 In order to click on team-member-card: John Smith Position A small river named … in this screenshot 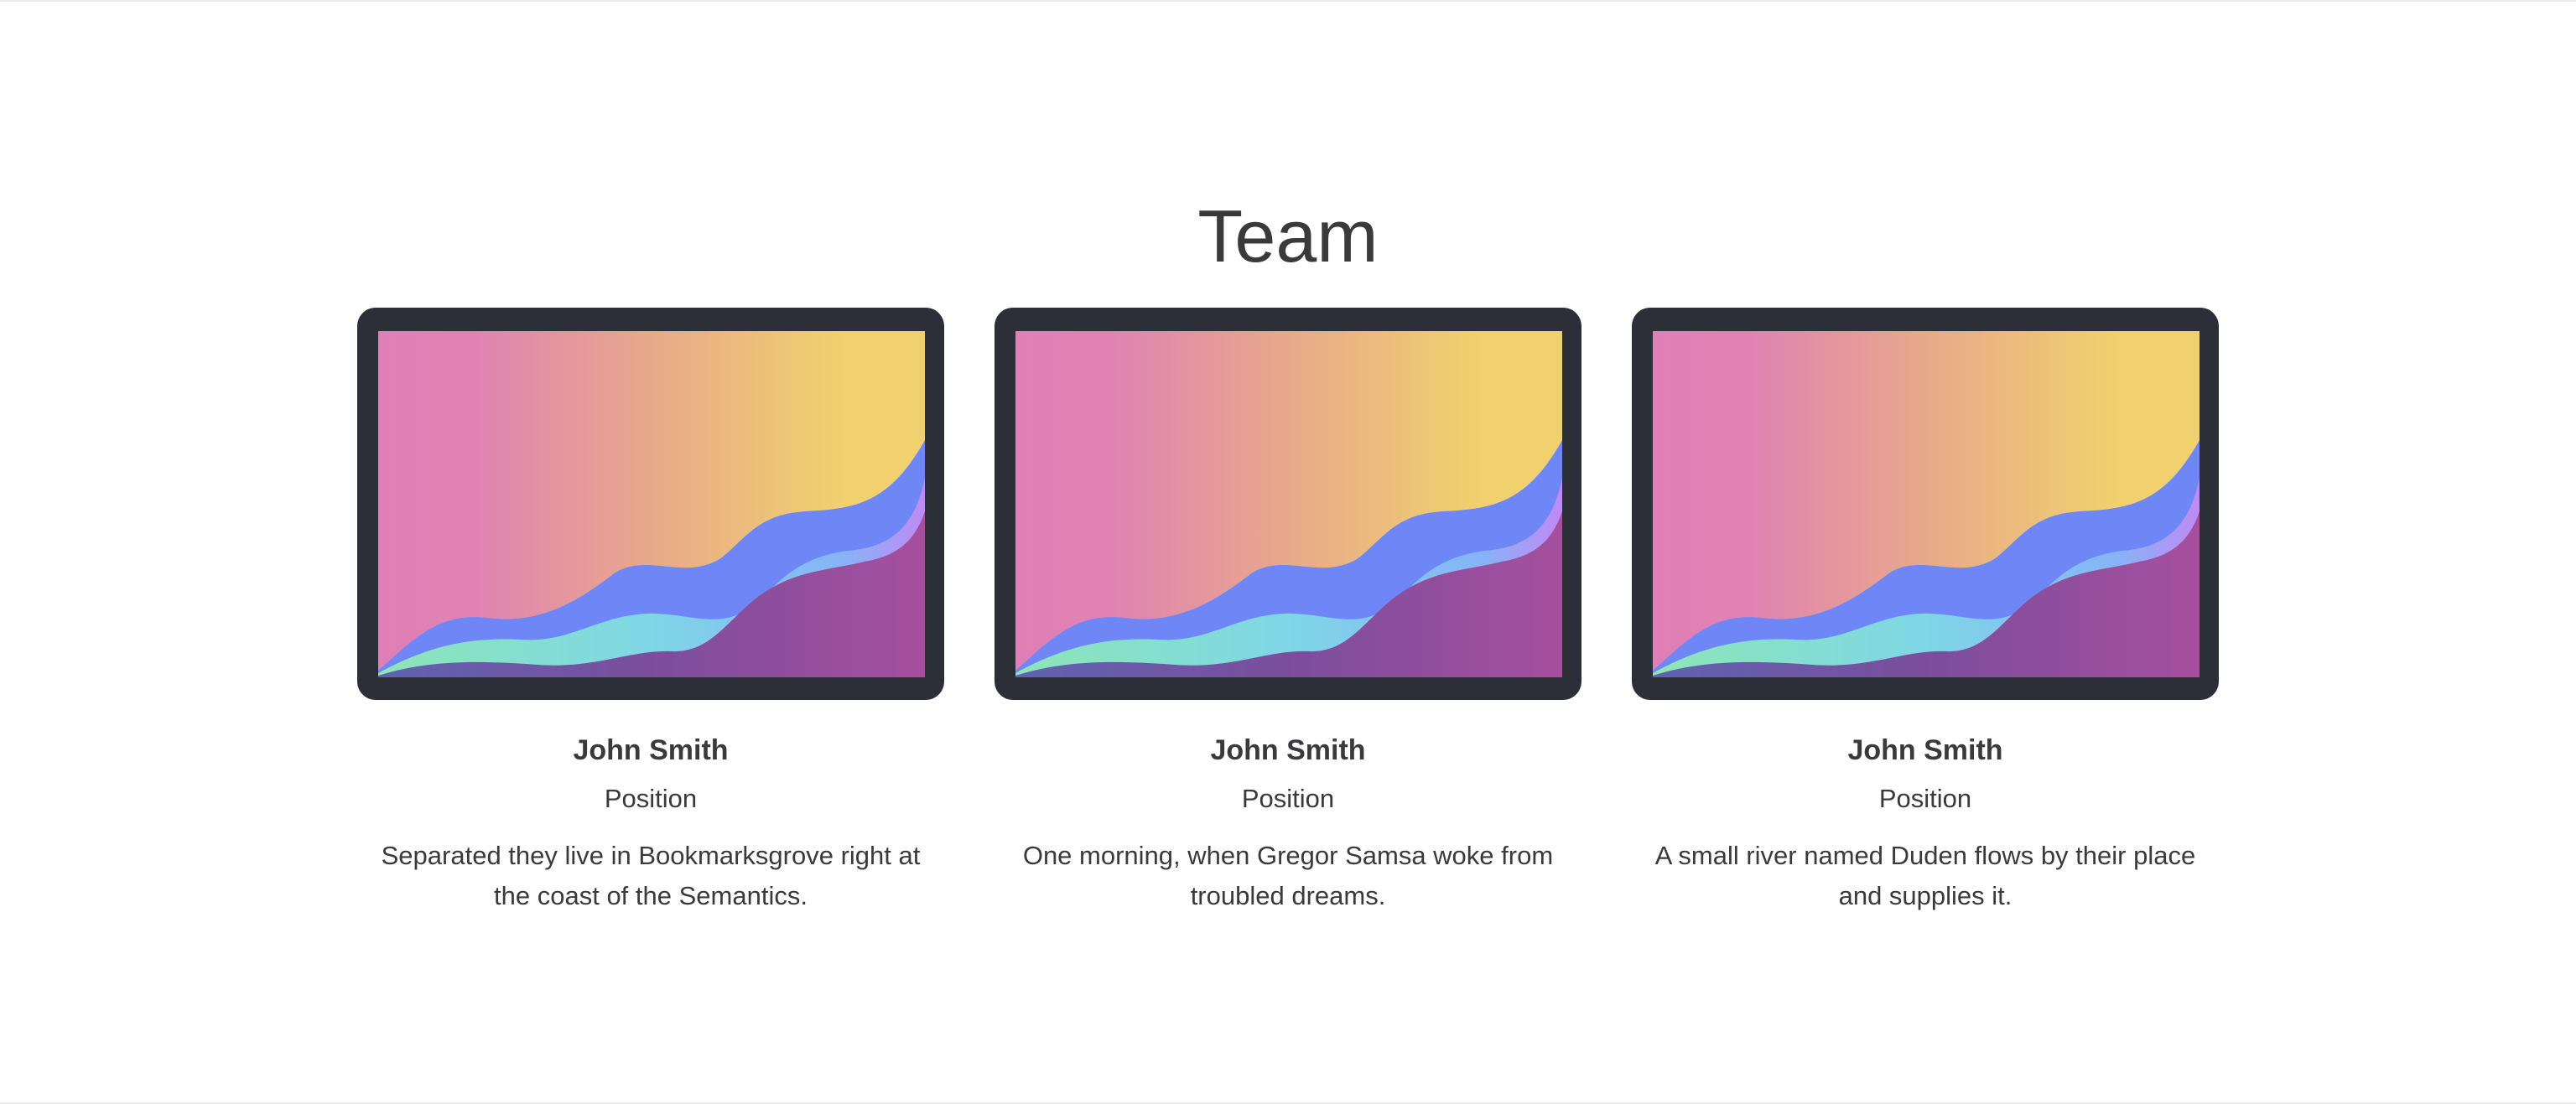, I will do `click(1925, 612)`.